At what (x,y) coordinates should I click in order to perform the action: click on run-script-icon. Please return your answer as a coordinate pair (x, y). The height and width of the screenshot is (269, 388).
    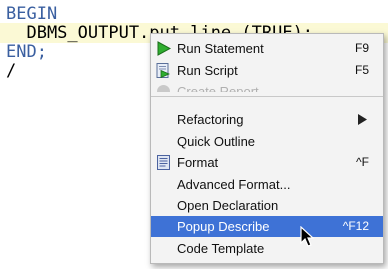
    Looking at the image, I should click on (163, 70).